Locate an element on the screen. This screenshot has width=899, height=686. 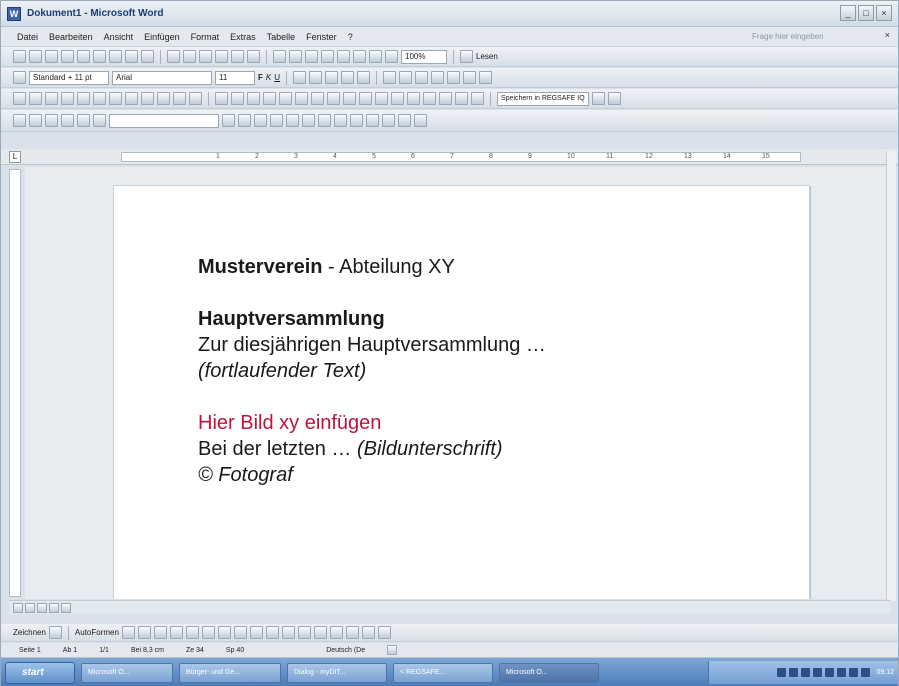
document-map-icon is located at coordinates (375, 56).